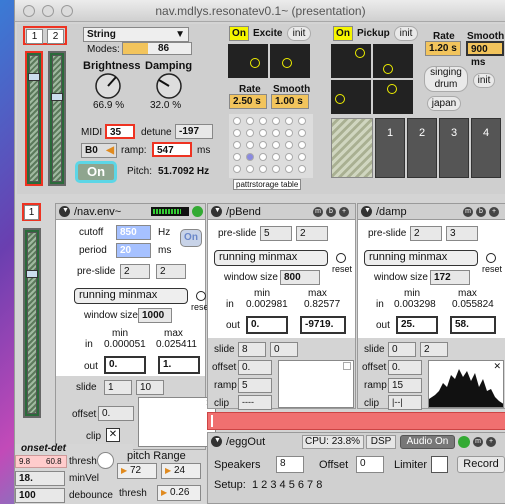 The image size is (505, 504). What do you see at coordinates (473, 325) in the screenshot?
I see `damp-out-max: 58.` at bounding box center [473, 325].